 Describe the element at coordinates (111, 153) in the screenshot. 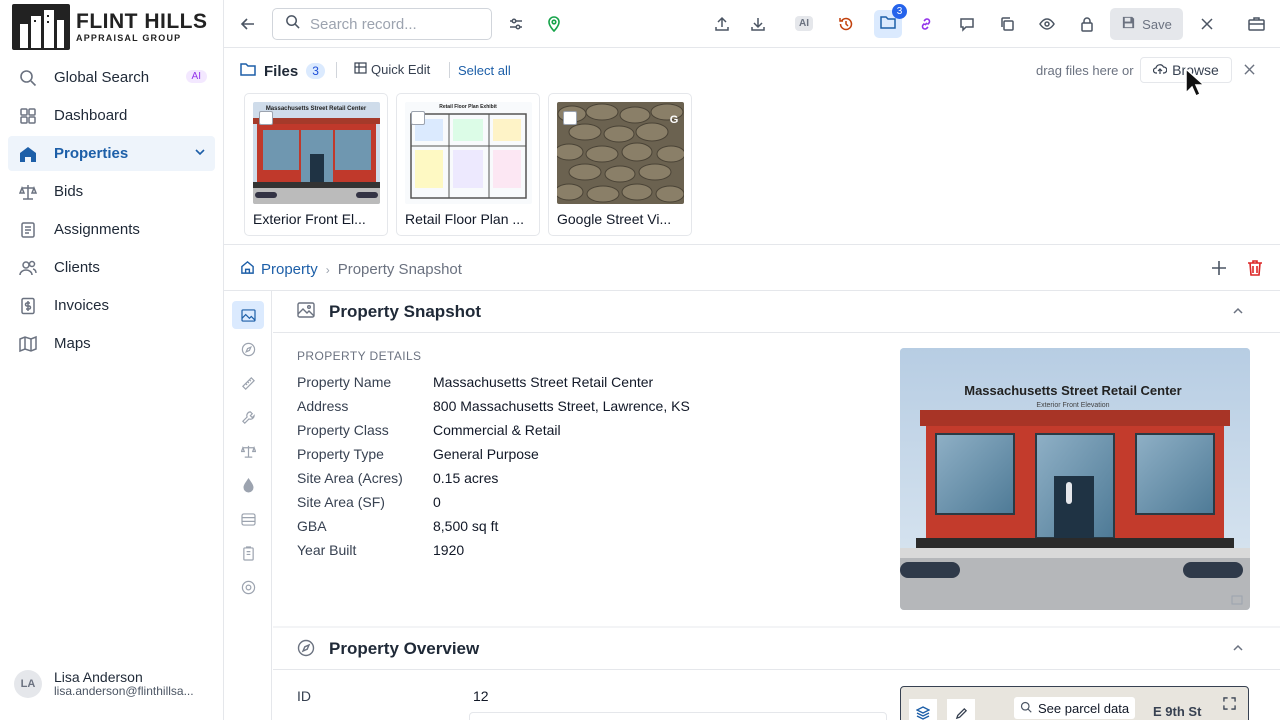

I see `sidebar-item-properties: Properties` at that location.